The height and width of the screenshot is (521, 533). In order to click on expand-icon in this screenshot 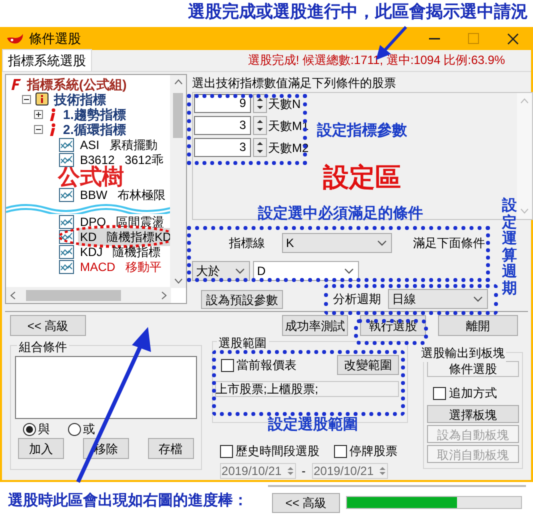, I will do `click(38, 115)`.